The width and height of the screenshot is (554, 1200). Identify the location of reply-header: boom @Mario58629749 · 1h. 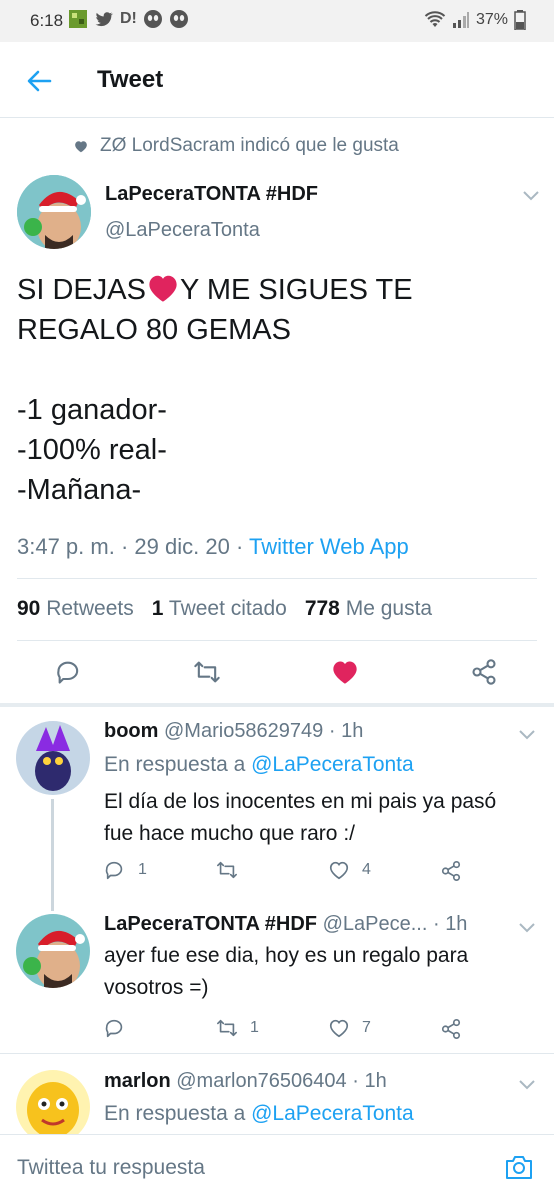
(233, 731).